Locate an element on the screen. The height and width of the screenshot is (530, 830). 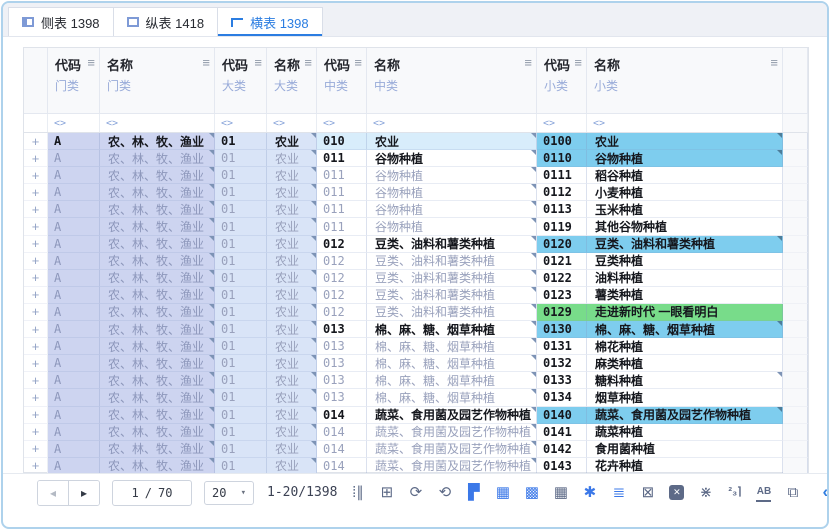
column-header-代码-中类: 代码 ≡ 中类 is located at coordinates (342, 80).